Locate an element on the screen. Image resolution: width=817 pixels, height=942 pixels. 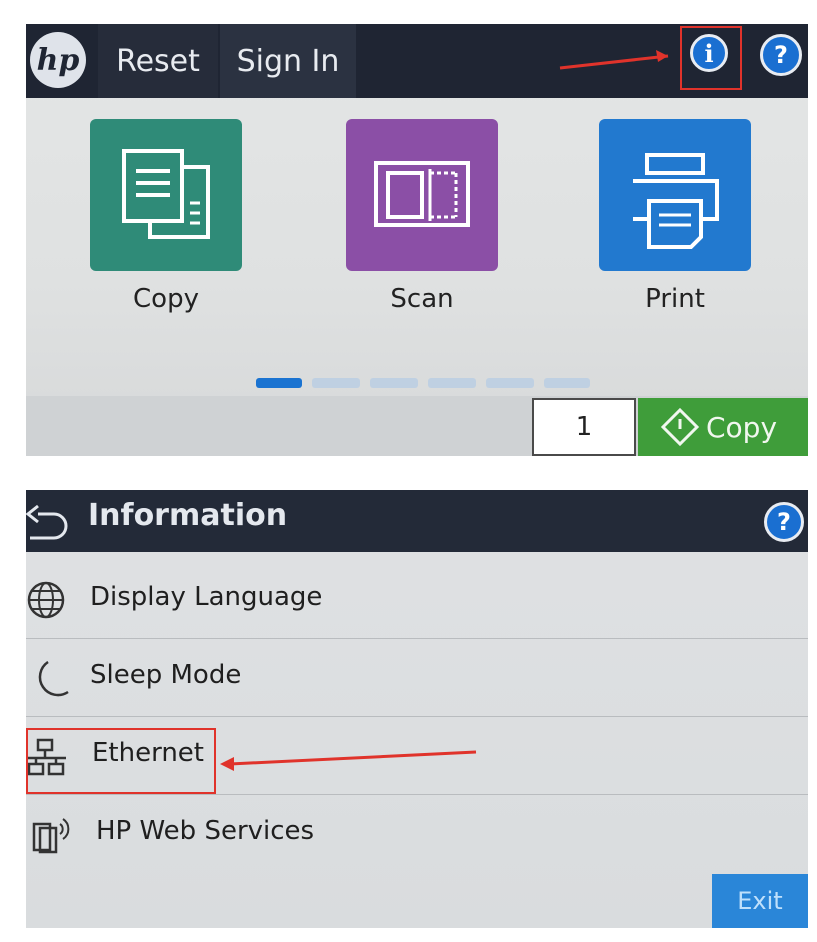
menu-item-display-language: Display Language is located at coordinates (417, 600).